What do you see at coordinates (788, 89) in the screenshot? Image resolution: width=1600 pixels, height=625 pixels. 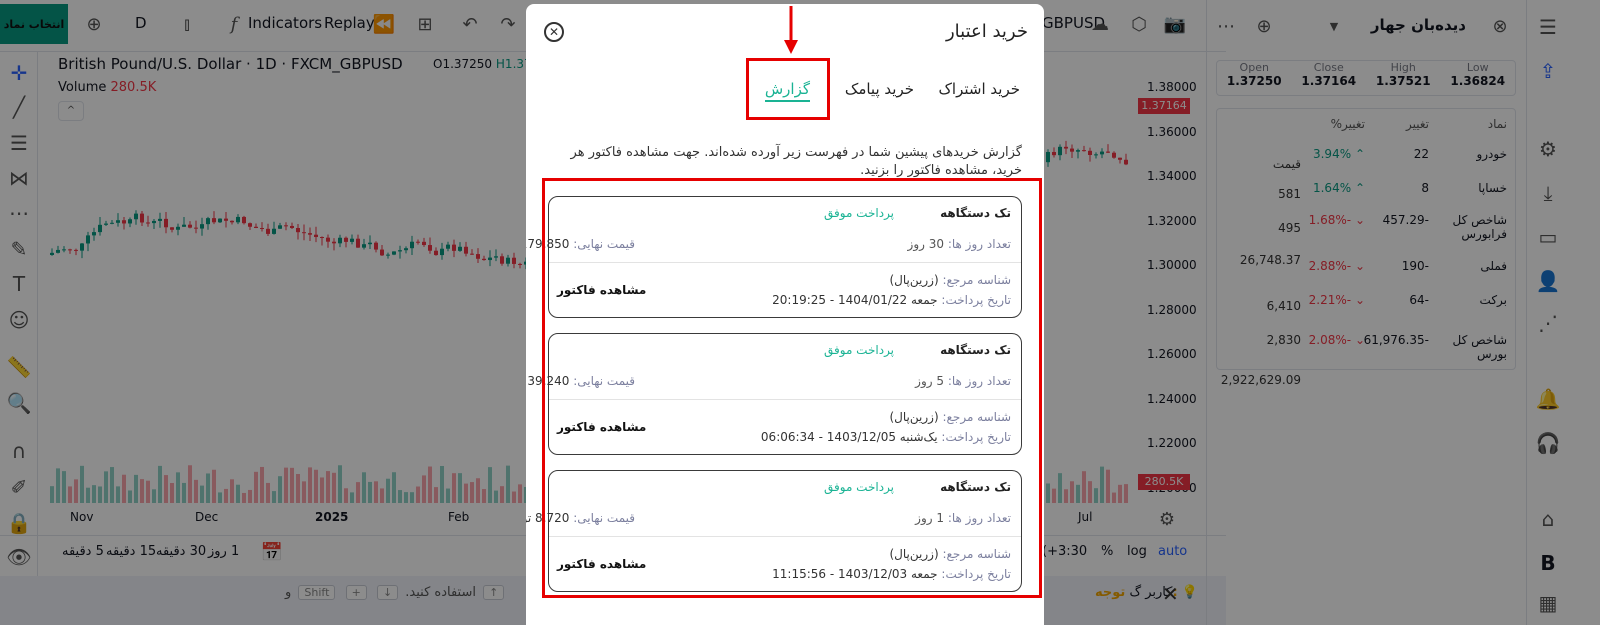 I see `annotation-box-tab` at bounding box center [788, 89].